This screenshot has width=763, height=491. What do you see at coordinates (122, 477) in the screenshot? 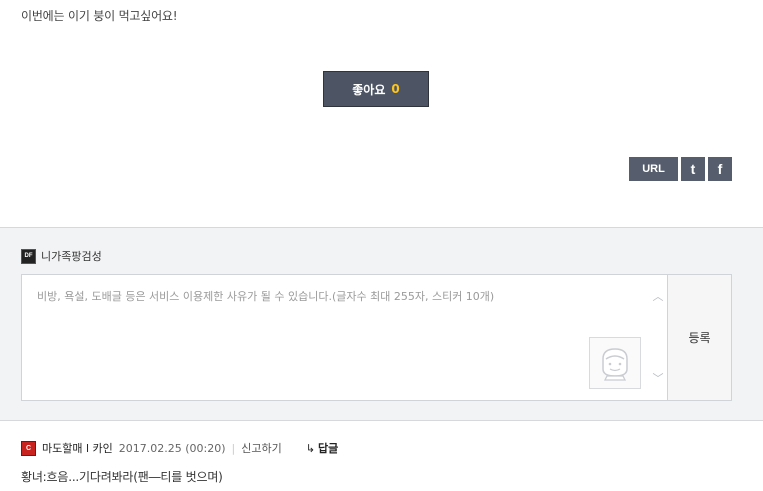
I see `comment-body: 황녀:흐음...기다려봐라(팬―티를 벗으며)` at bounding box center [122, 477].